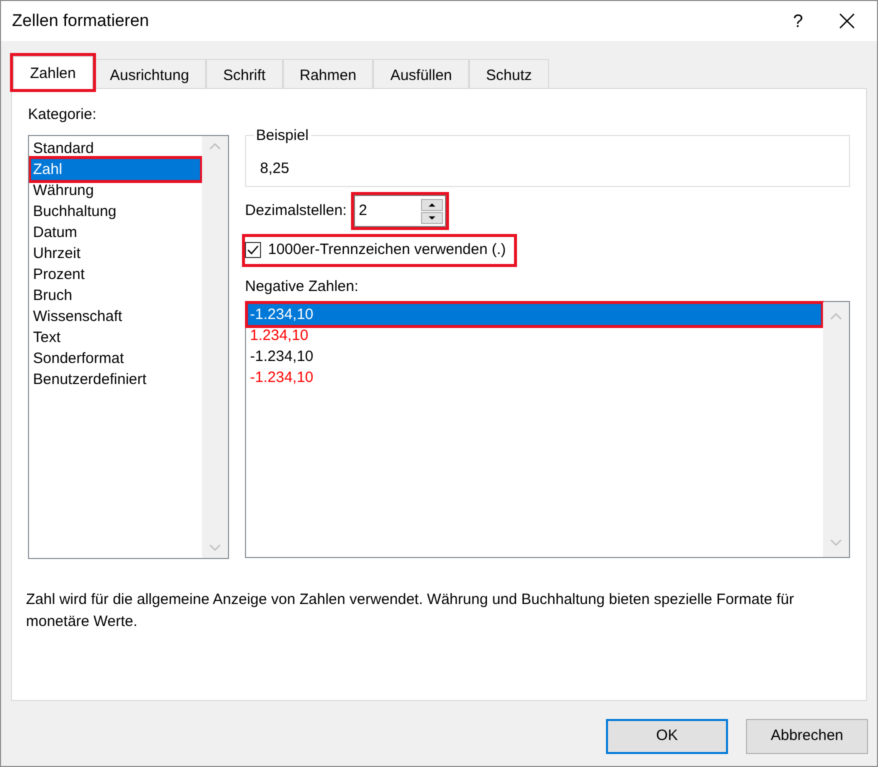 The height and width of the screenshot is (767, 878). Describe the element at coordinates (534, 335) in the screenshot. I see `negative-format-item: 1.234,10` at that location.